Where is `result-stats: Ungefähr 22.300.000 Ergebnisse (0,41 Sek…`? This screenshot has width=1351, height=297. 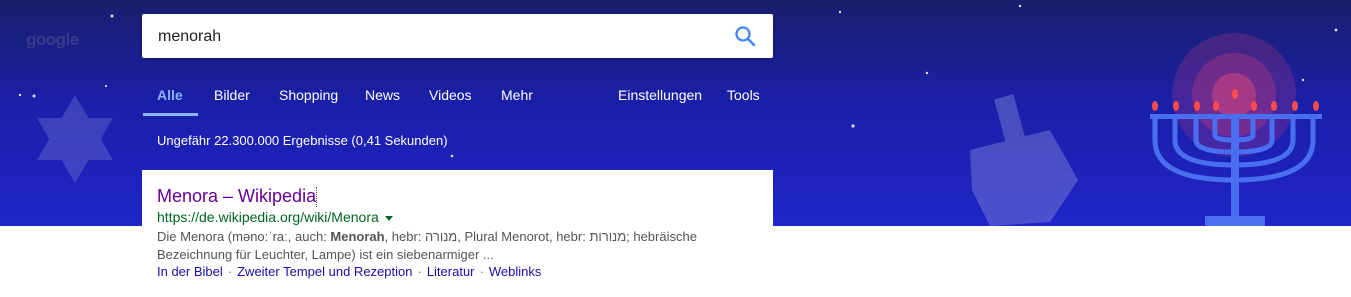 result-stats: Ungefähr 22.300.000 Ergebnisse (0,41 Sek… is located at coordinates (302, 140).